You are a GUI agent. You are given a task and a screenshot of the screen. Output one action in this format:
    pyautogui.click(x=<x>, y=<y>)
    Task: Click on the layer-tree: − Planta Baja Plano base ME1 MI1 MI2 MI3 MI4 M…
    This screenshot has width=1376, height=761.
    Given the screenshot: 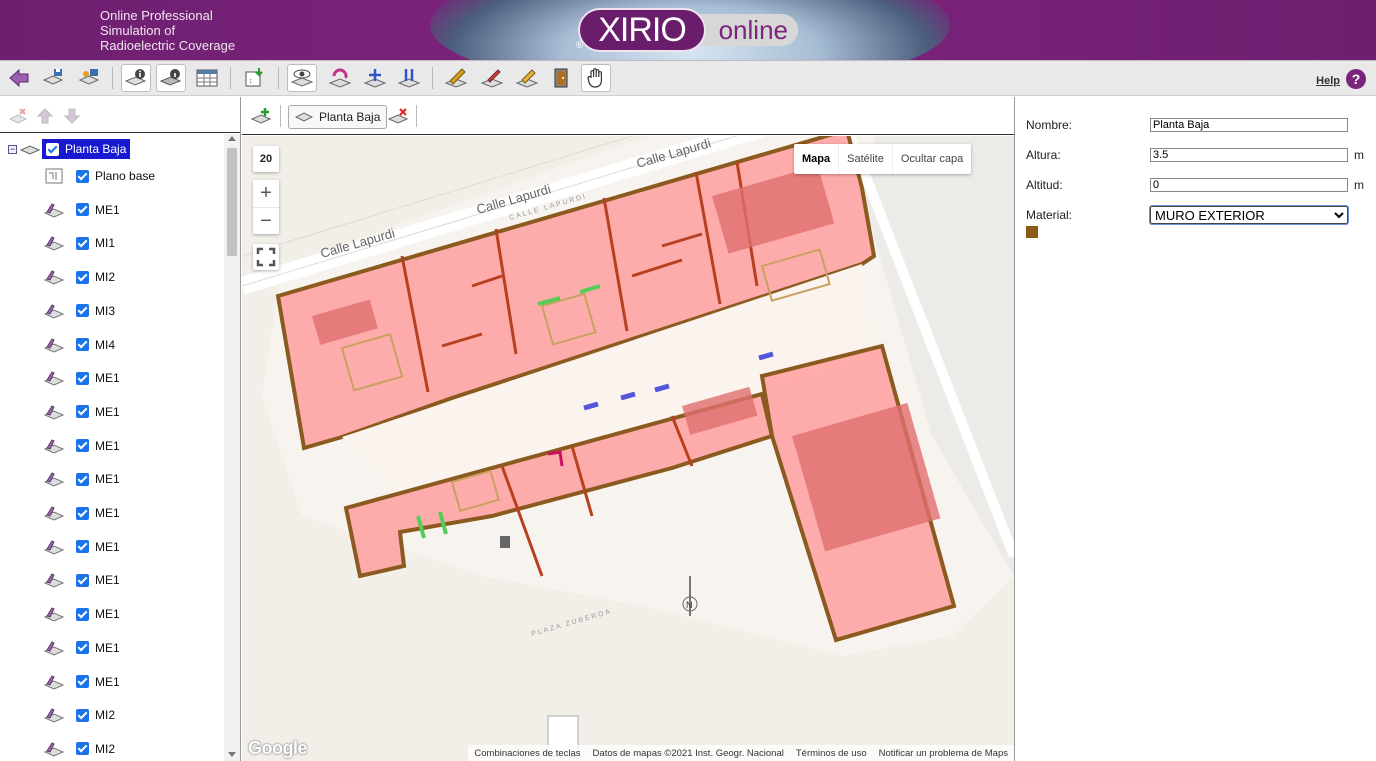 What is the action you would take?
    pyautogui.click(x=112, y=447)
    